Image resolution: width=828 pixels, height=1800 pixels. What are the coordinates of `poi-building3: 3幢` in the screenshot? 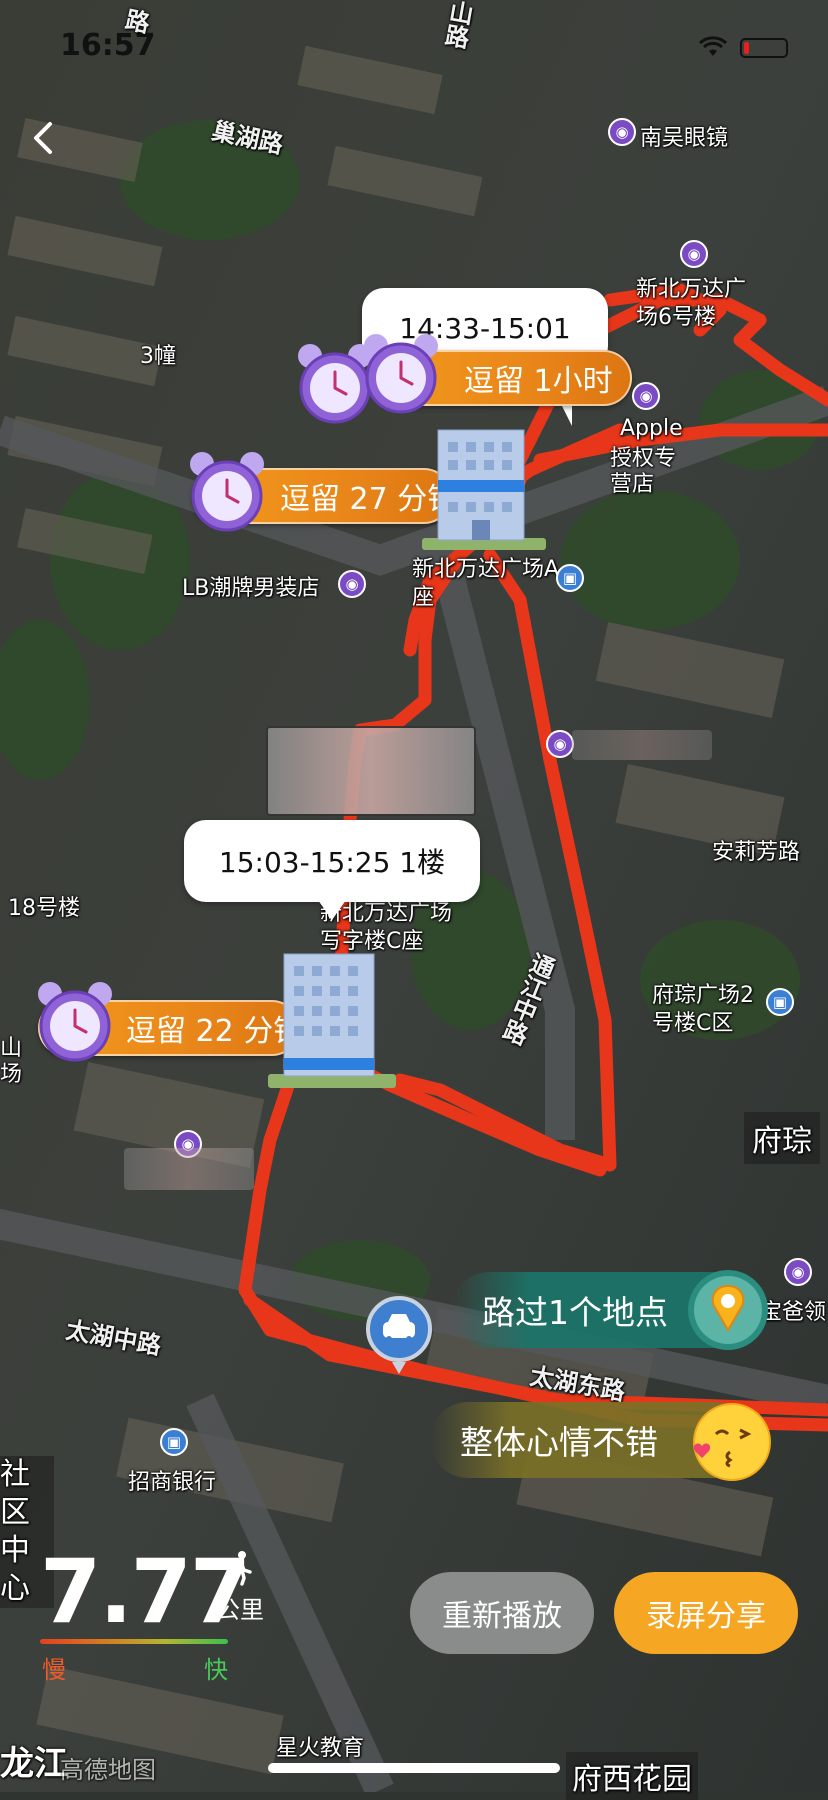 It's located at (158, 356).